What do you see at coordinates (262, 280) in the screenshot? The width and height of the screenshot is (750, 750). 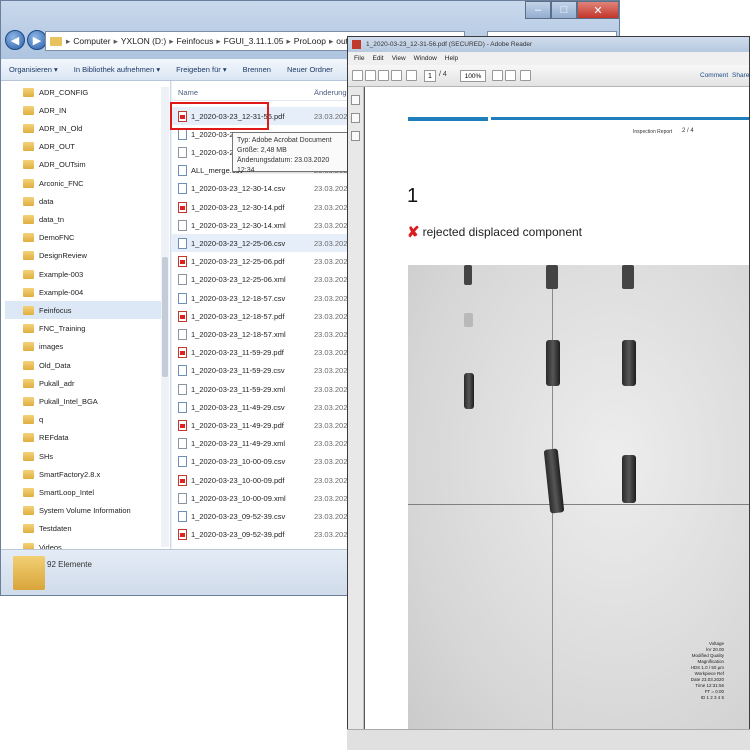 I see `file-row: 1_2020-03-23_12-25-06.xml23.03.2020 1` at bounding box center [262, 280].